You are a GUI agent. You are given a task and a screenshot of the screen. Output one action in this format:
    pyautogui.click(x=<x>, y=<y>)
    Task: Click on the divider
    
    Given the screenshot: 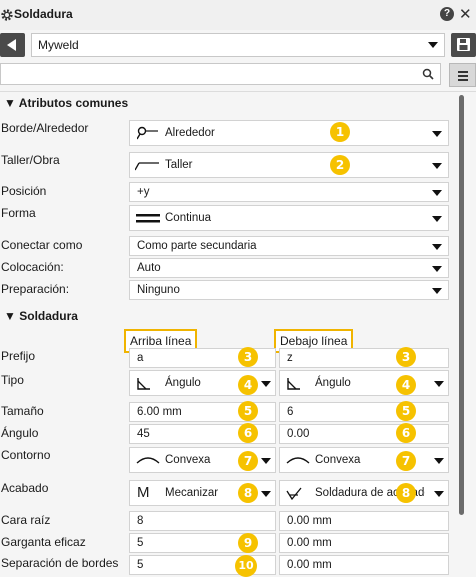 What is the action you would take?
    pyautogui.click(x=238, y=91)
    